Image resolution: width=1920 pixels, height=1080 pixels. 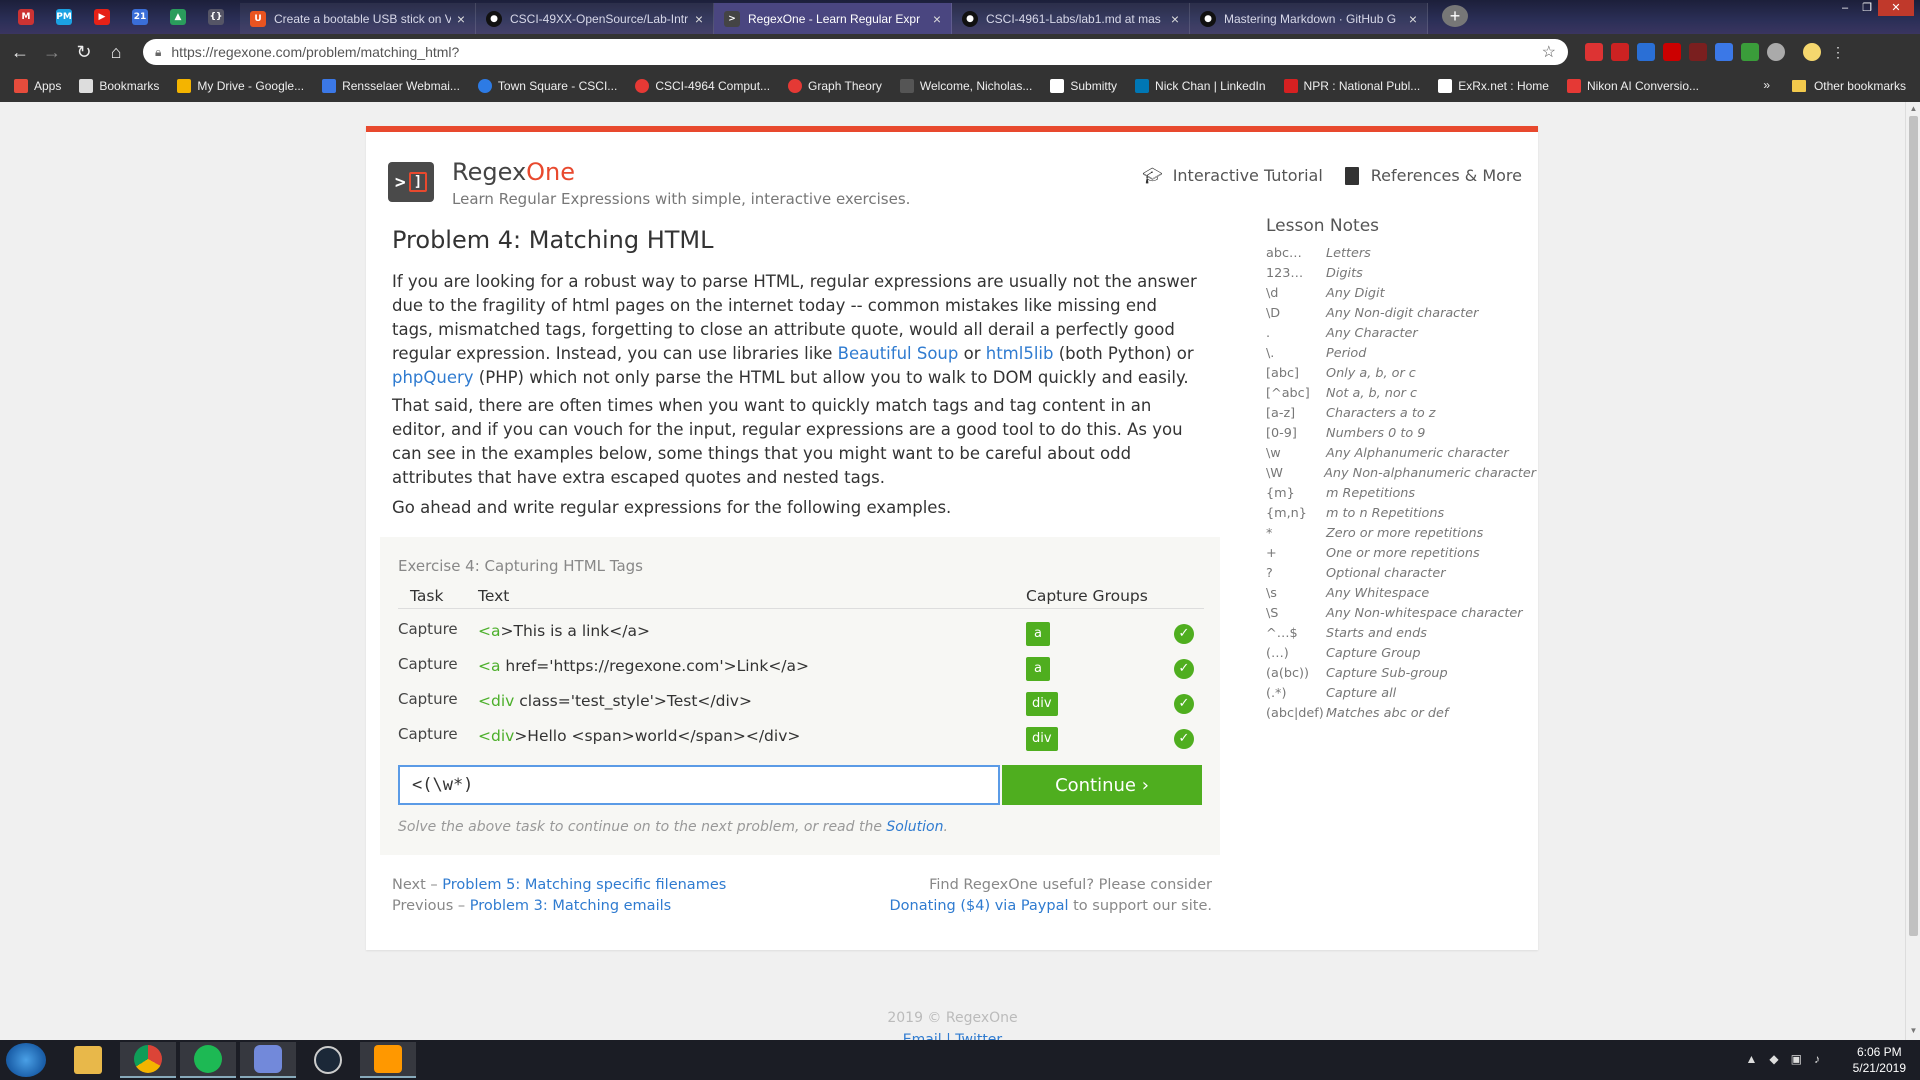 What do you see at coordinates (1620, 52) in the screenshot?
I see `pdf-icon` at bounding box center [1620, 52].